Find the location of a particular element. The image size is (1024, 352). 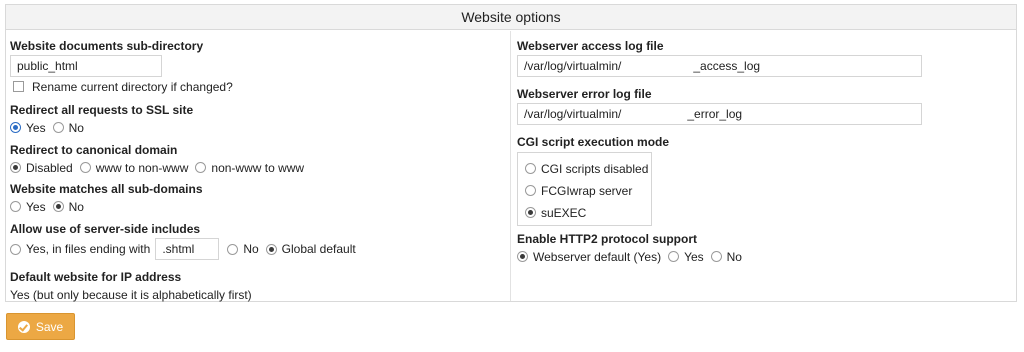

option-label: www to non-www is located at coordinates (142, 167).